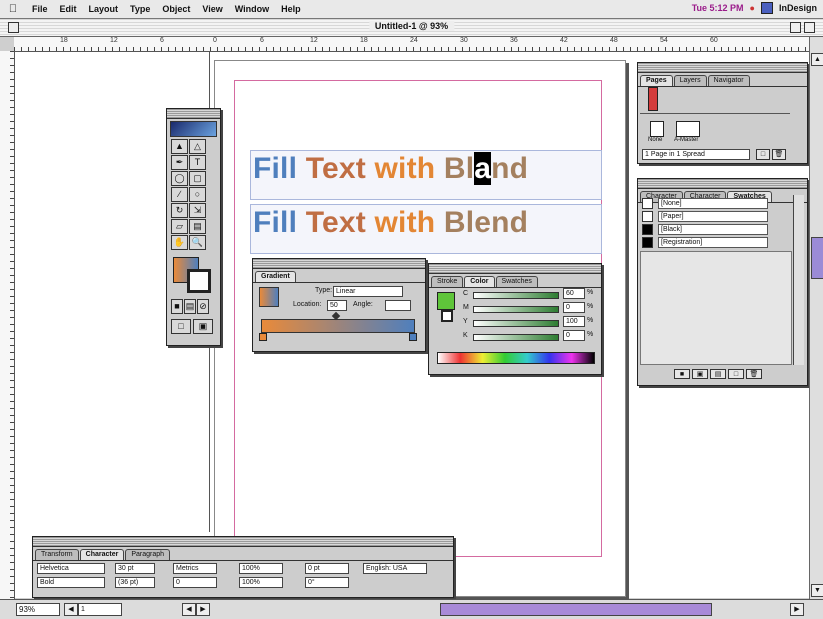 This screenshot has height=619, width=823. Describe the element at coordinates (212, 9) in the screenshot. I see `menu-view: View` at that location.